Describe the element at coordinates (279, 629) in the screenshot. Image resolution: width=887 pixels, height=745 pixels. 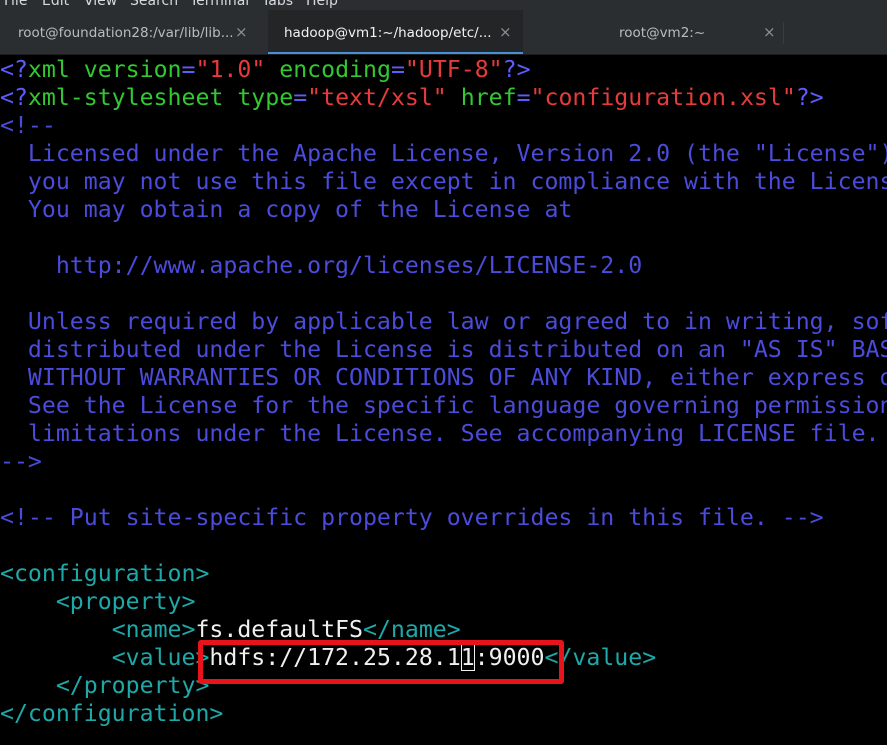
I see `property-name-value: fs.defaultFS` at that location.